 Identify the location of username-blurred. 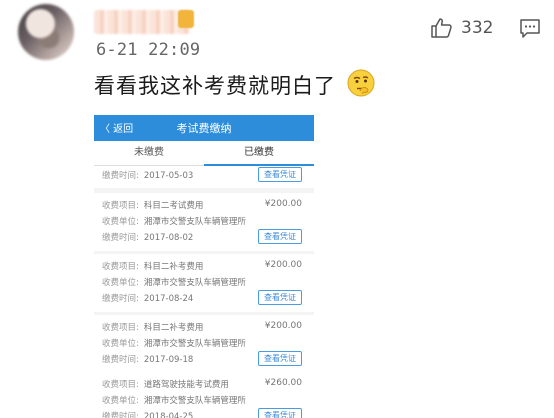
(142, 22).